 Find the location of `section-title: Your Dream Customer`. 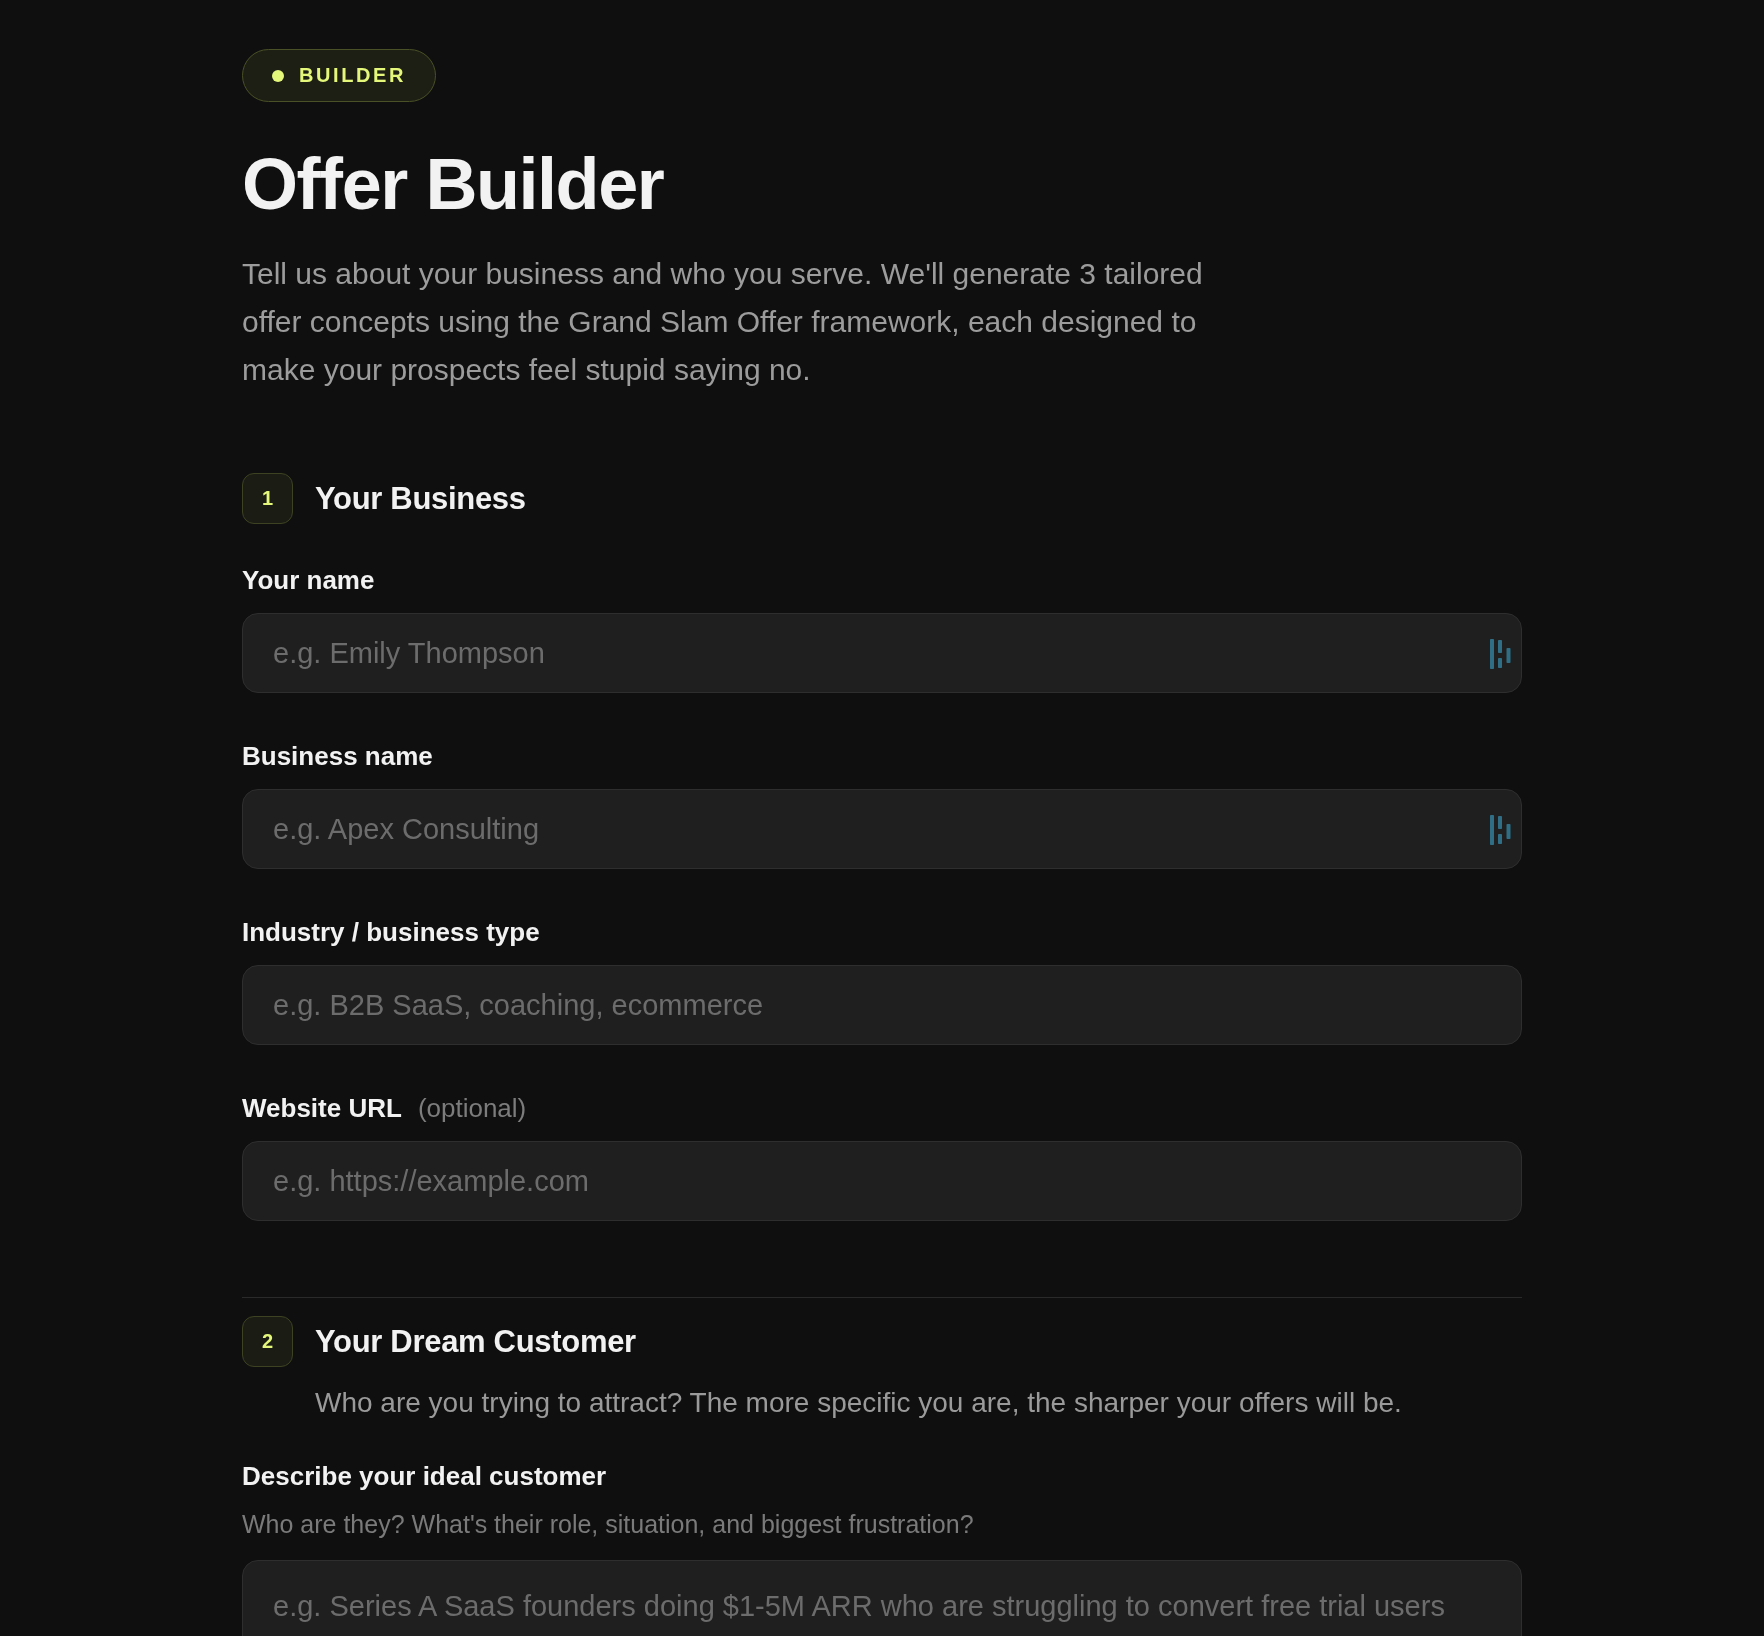

section-title: Your Dream Customer is located at coordinates (475, 1341).